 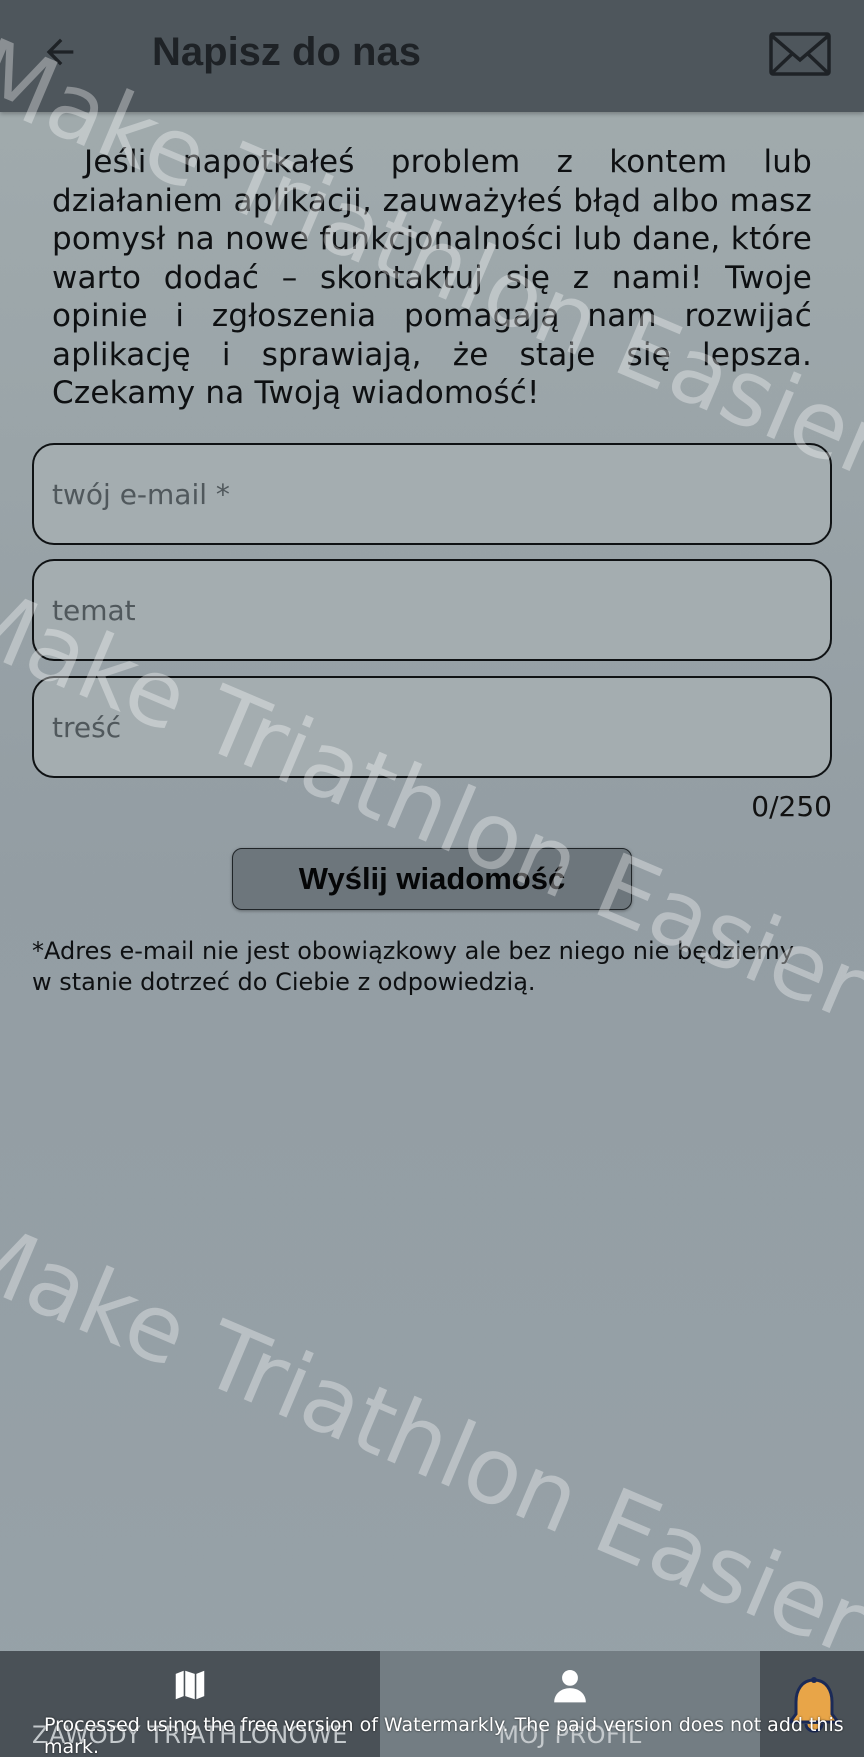 I want to click on email-field, so click(x=432, y=494).